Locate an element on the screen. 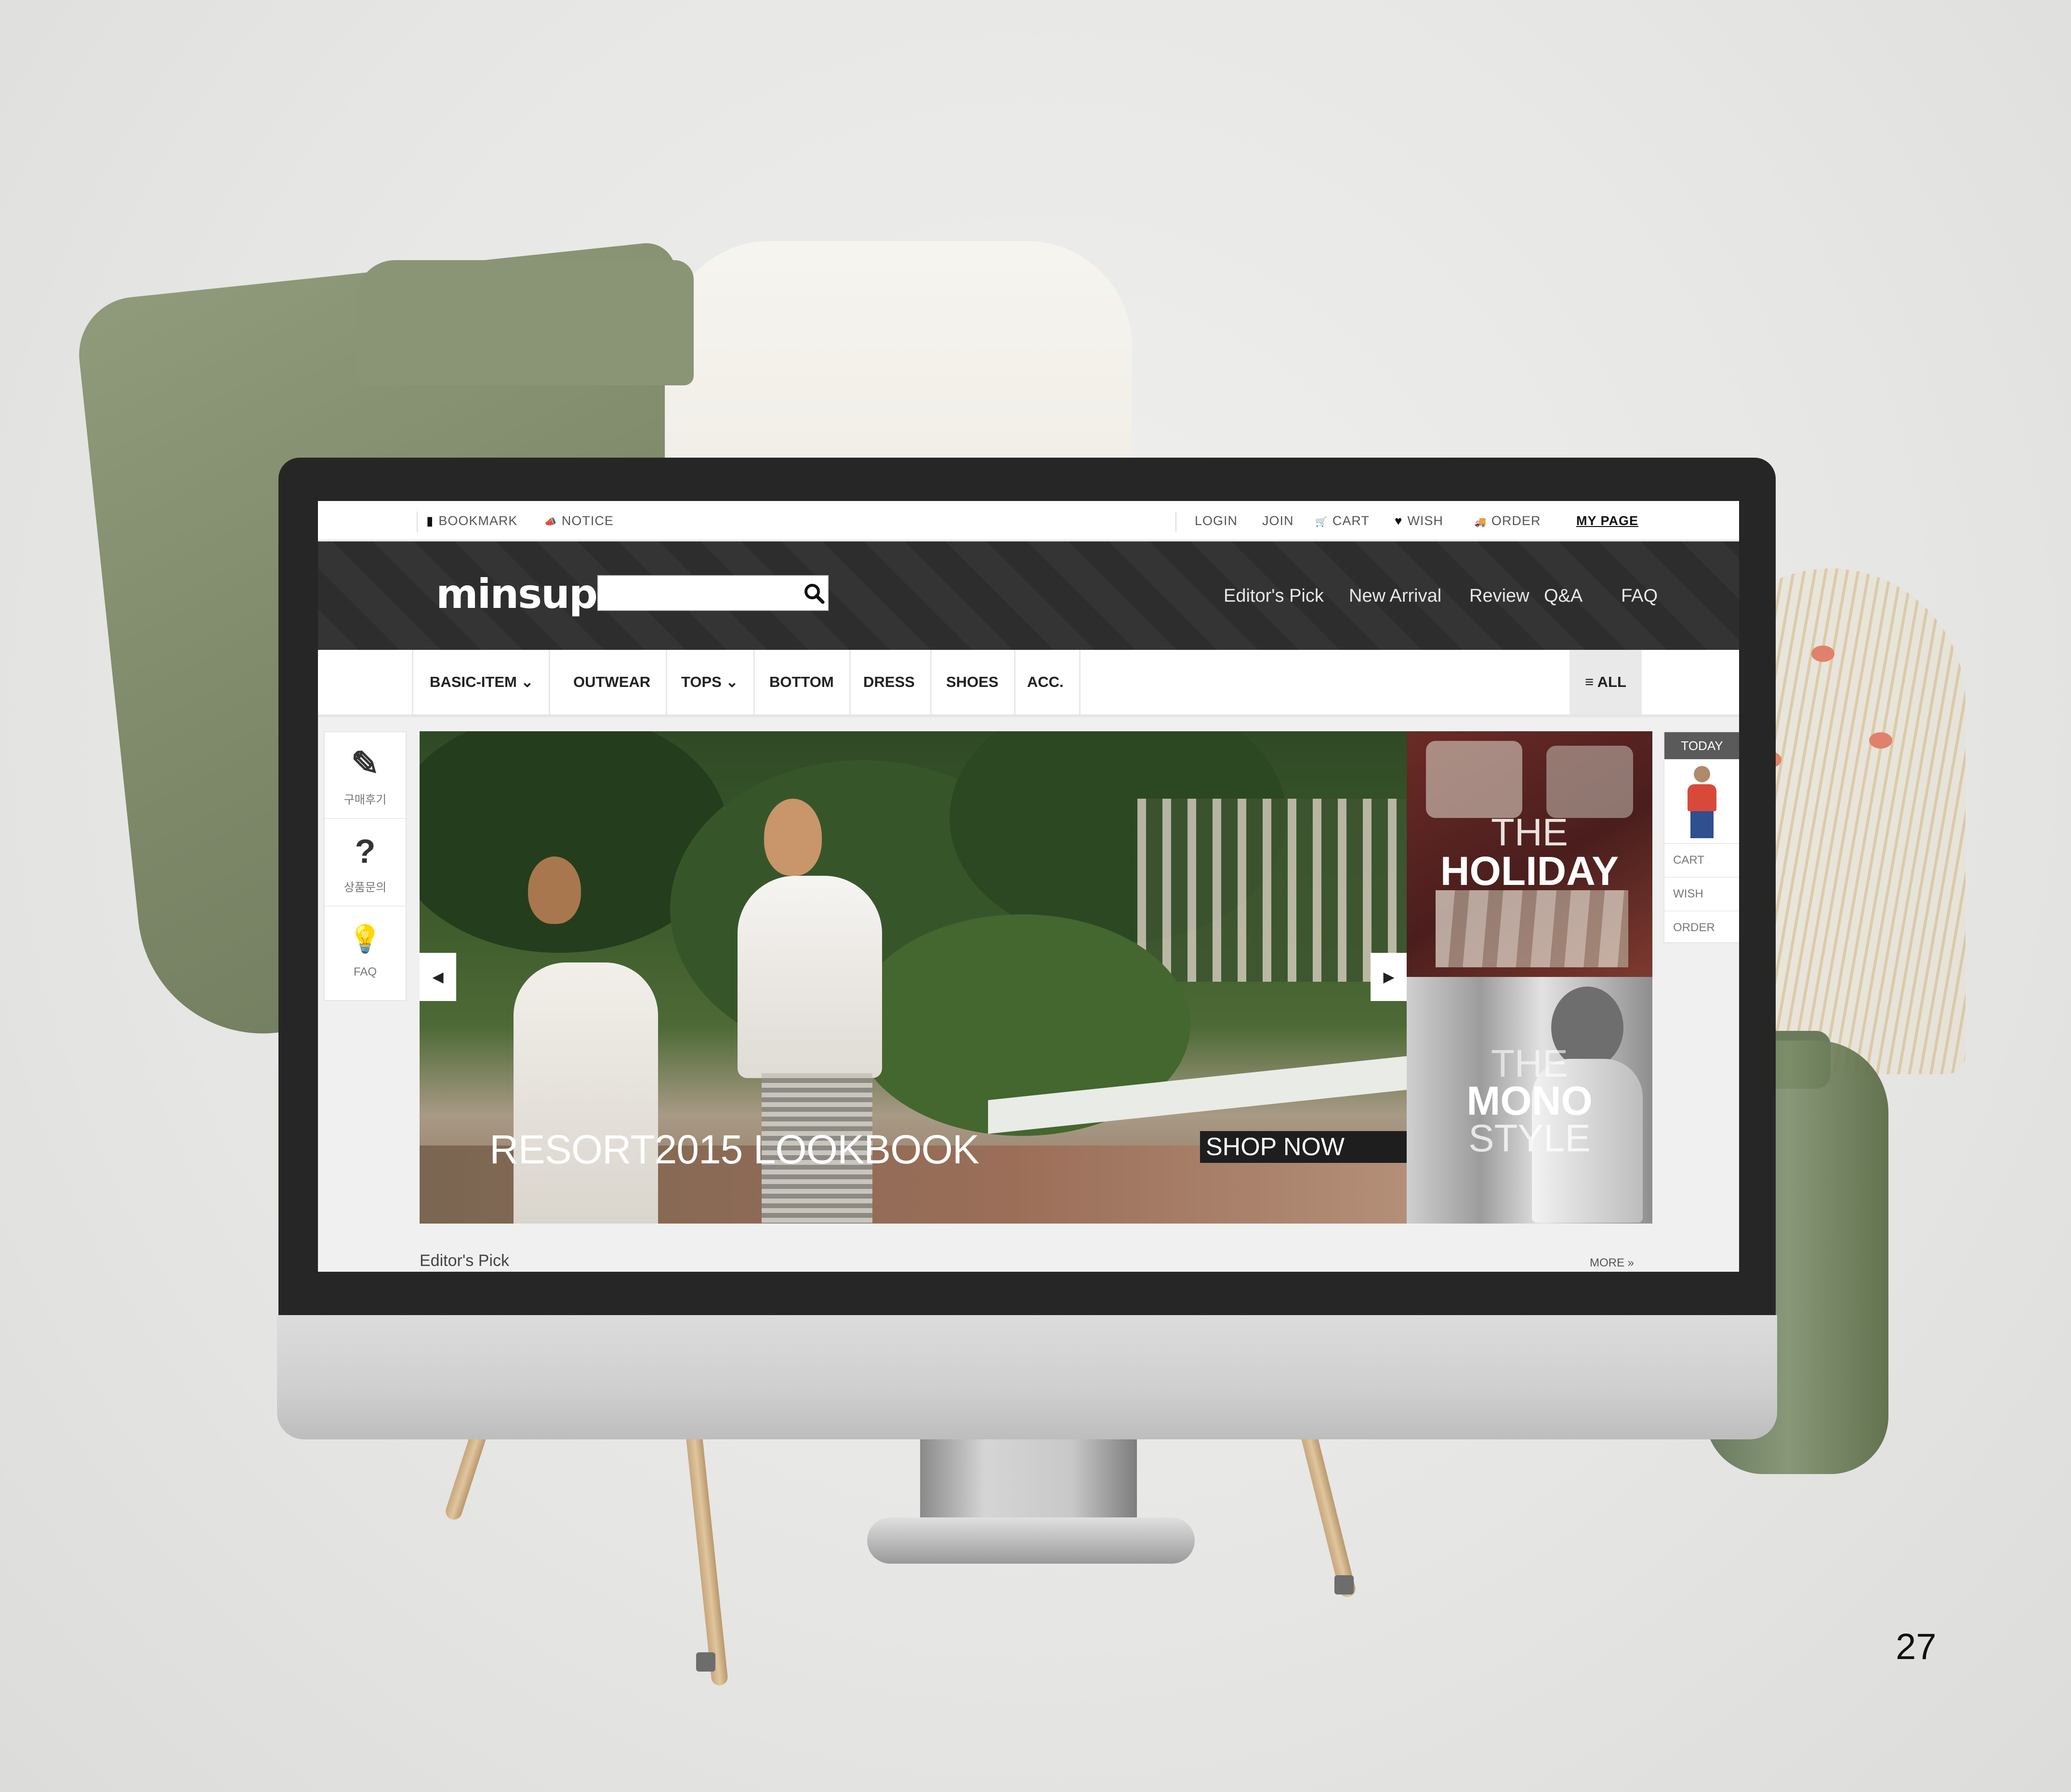  mono-line3: STYLE is located at coordinates (1529, 1139).